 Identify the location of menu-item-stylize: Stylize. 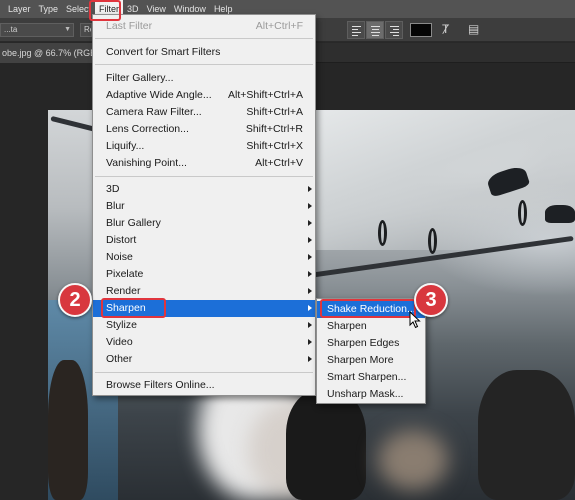
(204, 325).